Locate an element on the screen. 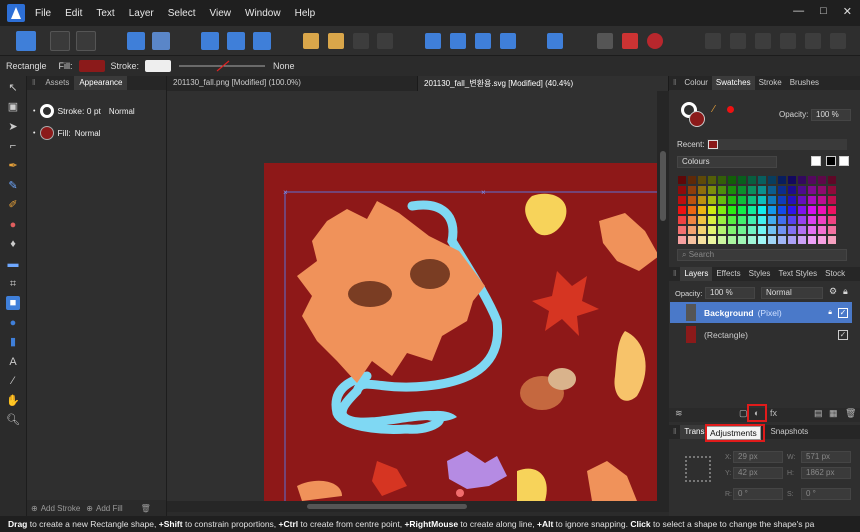  menu-select: Select is located at coordinates (182, 13).